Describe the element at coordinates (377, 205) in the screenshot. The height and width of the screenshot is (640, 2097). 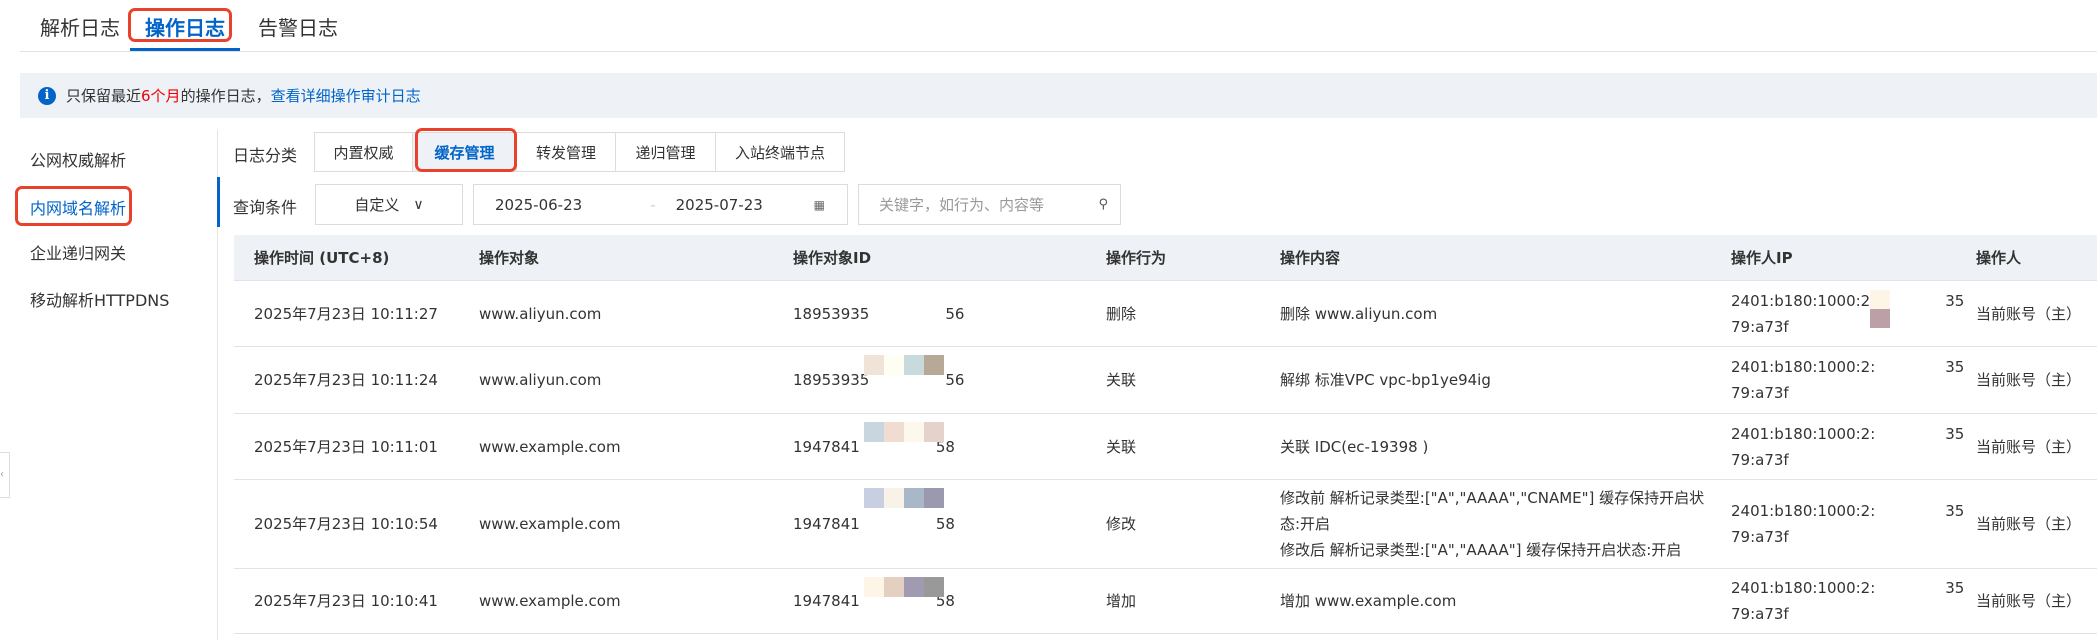
I see `range-select-value: 自定义` at that location.